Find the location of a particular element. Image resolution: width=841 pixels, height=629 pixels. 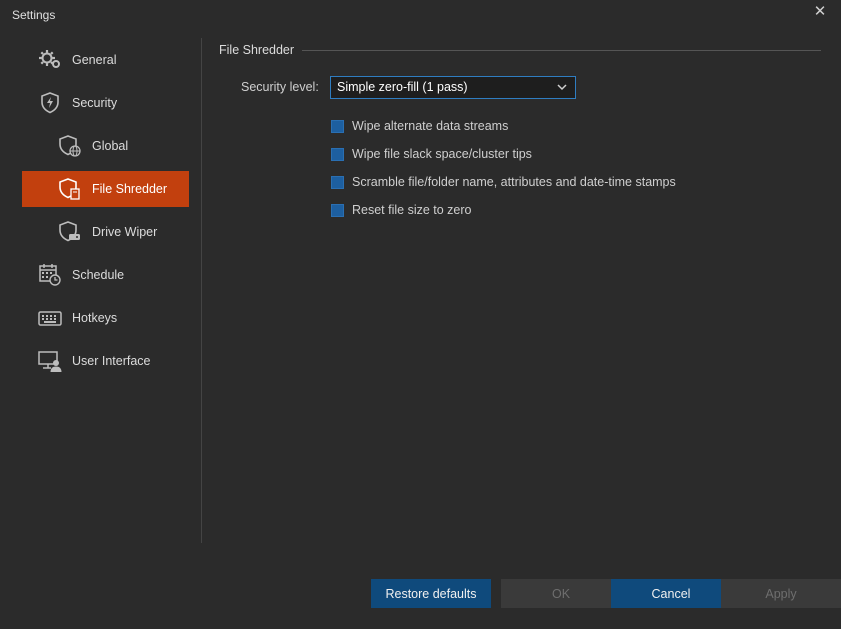

apply-button: Apply is located at coordinates (781, 593).